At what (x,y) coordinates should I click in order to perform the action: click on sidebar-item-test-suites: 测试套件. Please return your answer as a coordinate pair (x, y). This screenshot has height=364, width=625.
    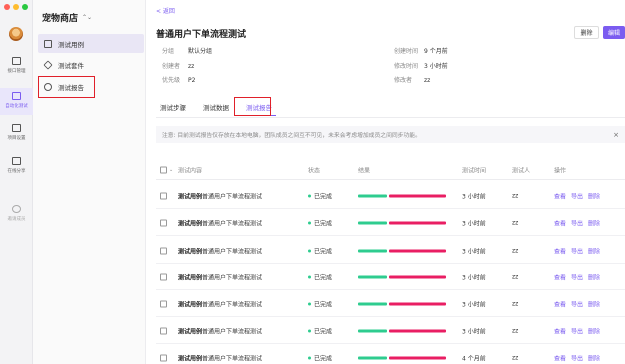
    Looking at the image, I should click on (91, 64).